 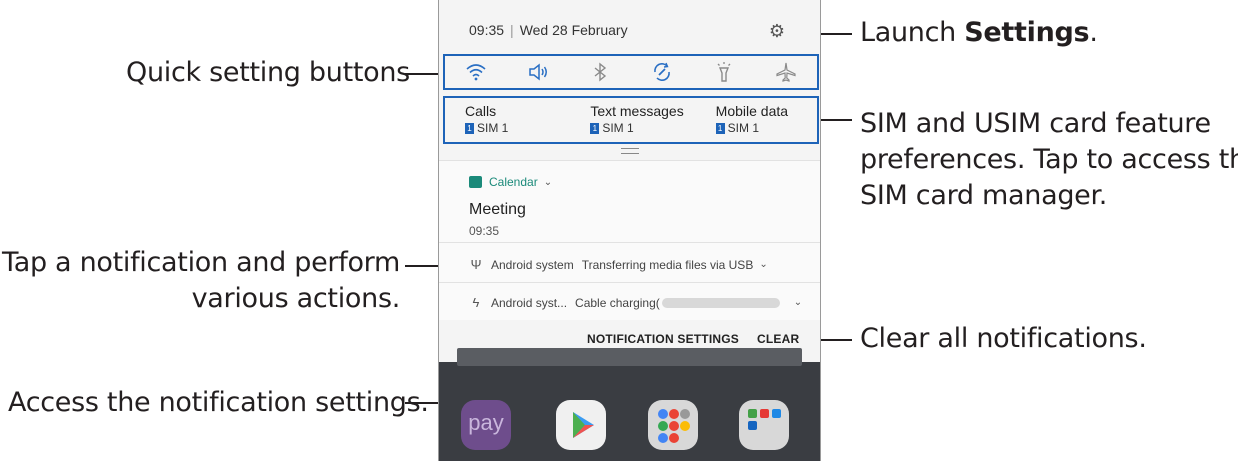 I want to click on sim-mobile-data: Mobile data 1 SIM 1, so click(x=754, y=120).